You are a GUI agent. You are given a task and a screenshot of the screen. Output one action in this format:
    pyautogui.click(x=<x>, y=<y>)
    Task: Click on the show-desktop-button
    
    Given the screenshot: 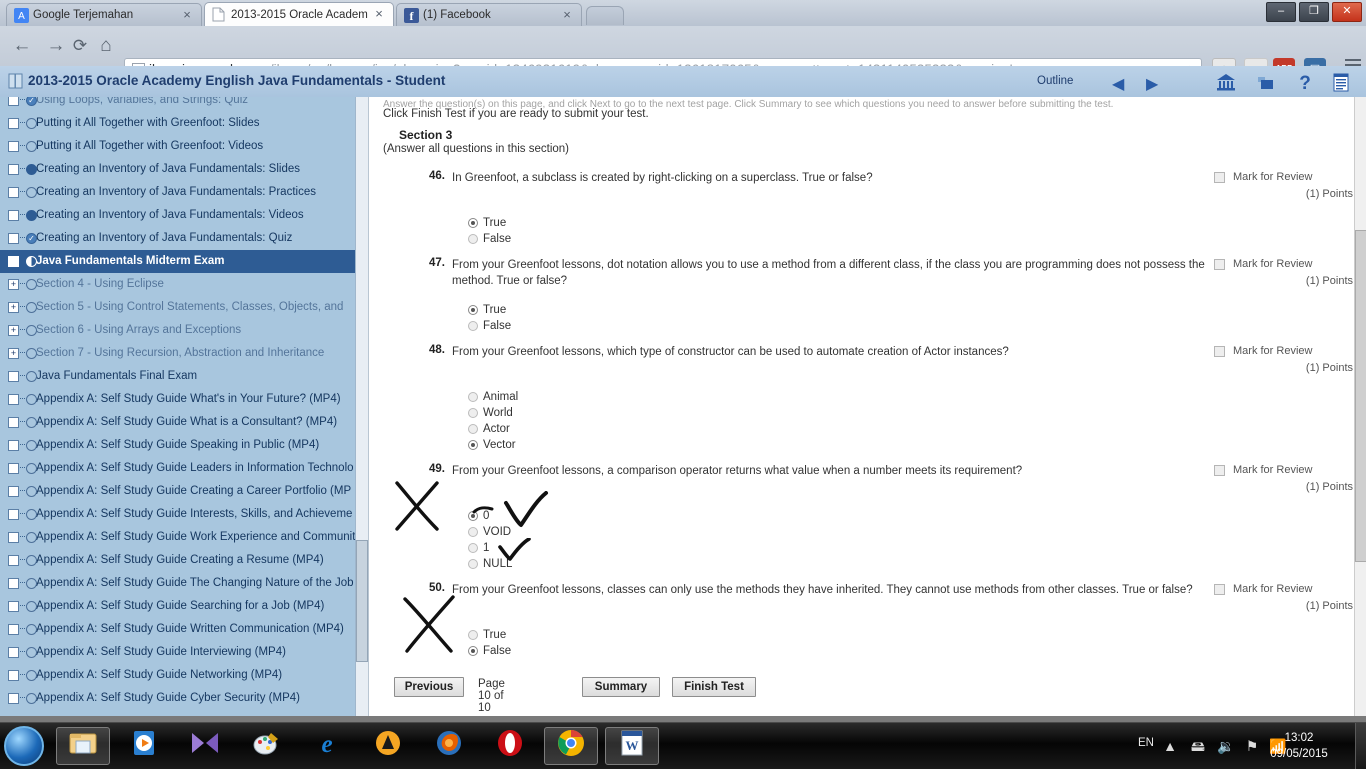 What is the action you would take?
    pyautogui.click(x=1360, y=746)
    